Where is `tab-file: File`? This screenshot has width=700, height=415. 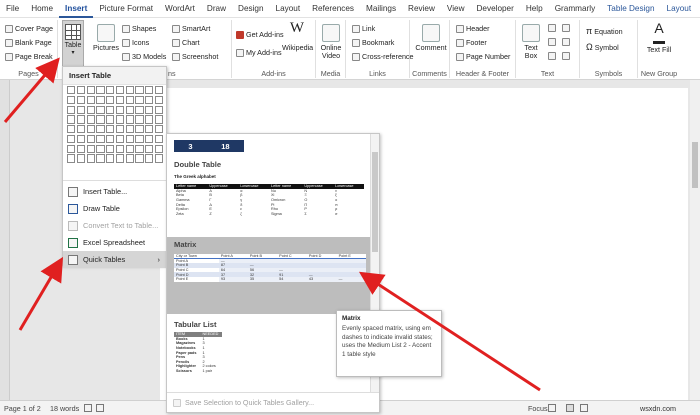
tab-file: File is located at coordinates (12, 9).